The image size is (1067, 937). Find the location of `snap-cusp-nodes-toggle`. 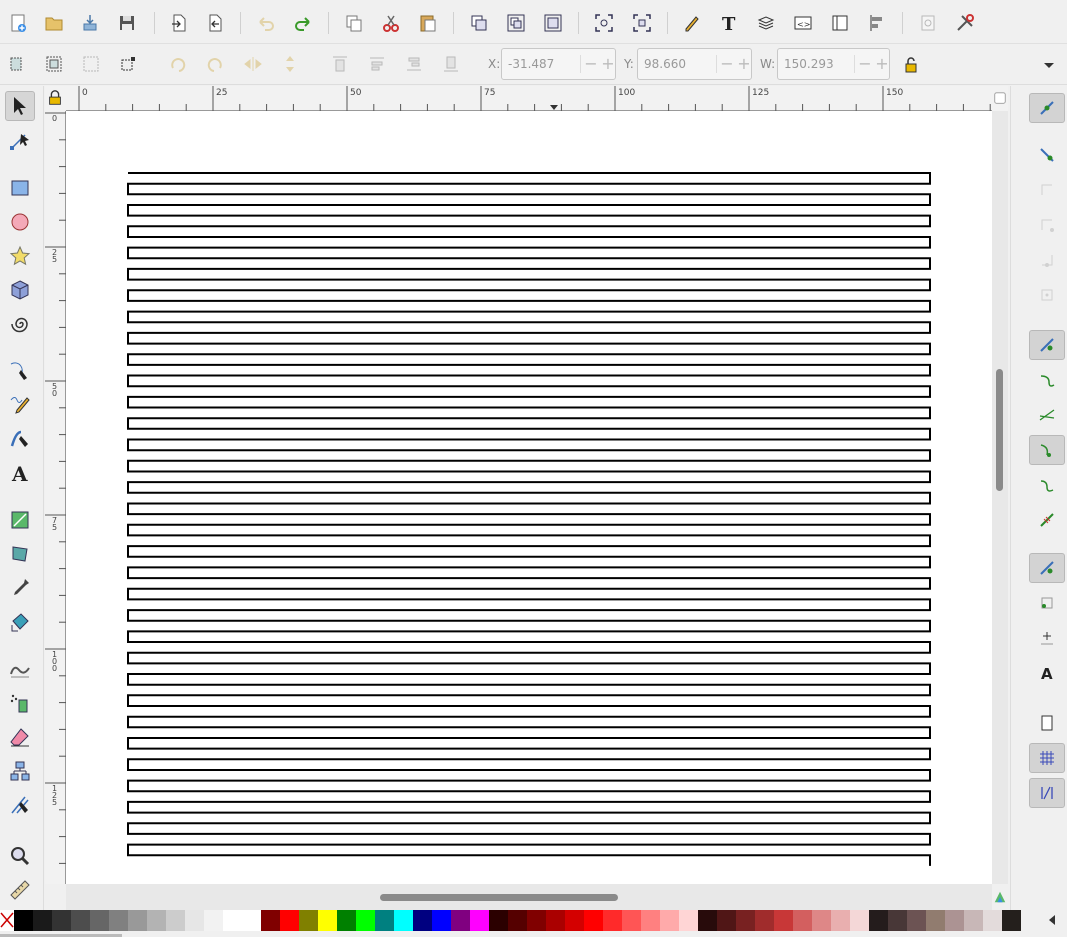

snap-cusp-nodes-toggle is located at coordinates (1047, 450).